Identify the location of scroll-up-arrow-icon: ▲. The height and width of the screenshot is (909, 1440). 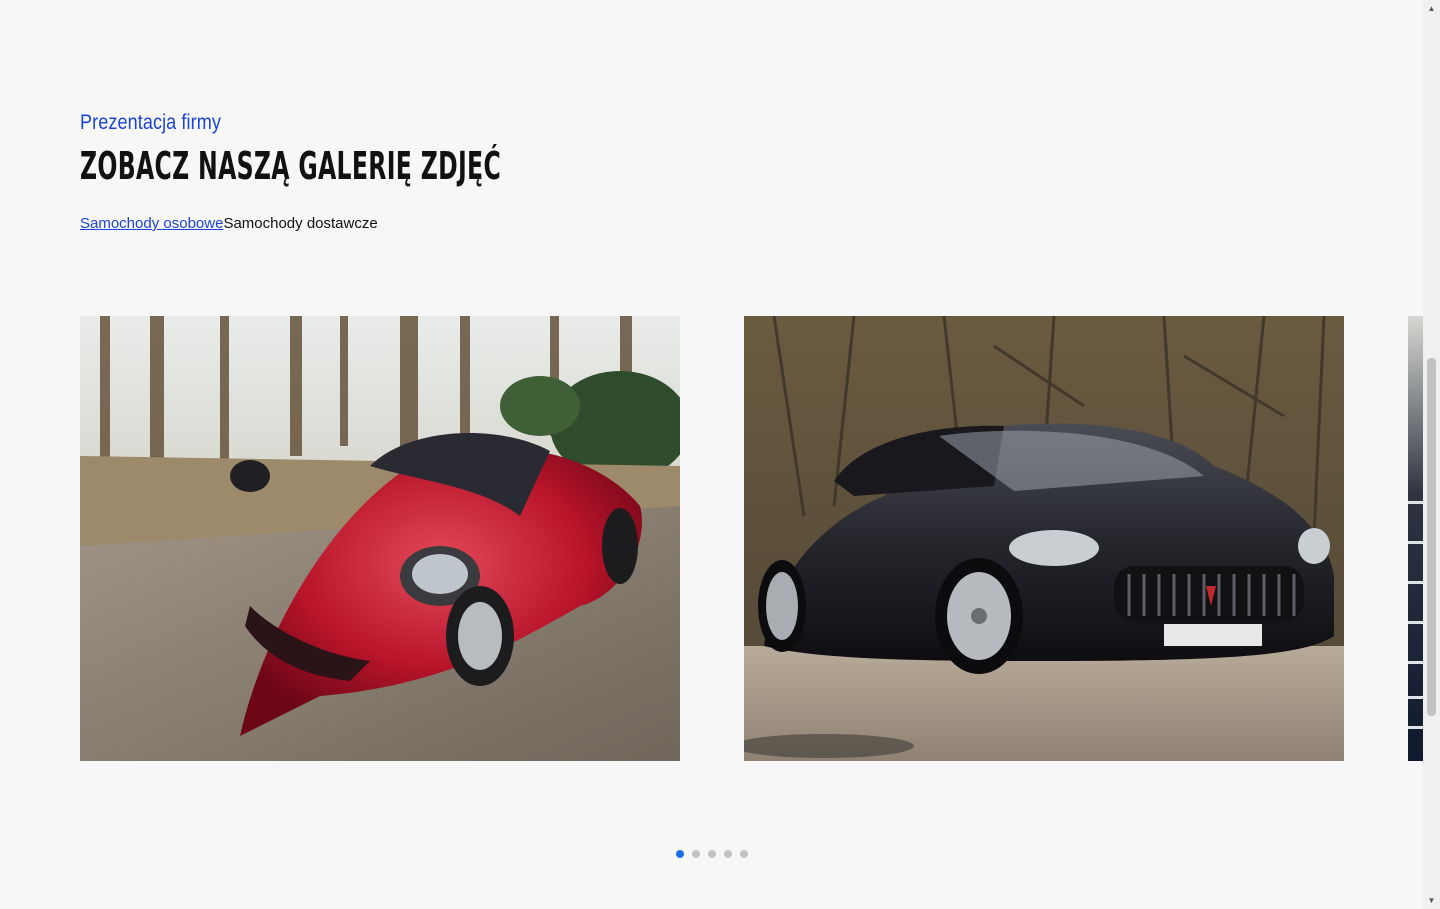
(1431, 8).